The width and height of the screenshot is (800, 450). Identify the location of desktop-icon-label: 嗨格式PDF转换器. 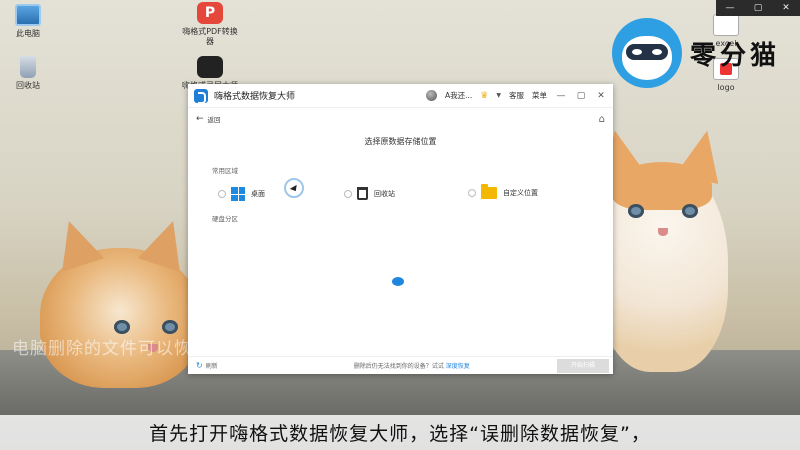
(210, 36).